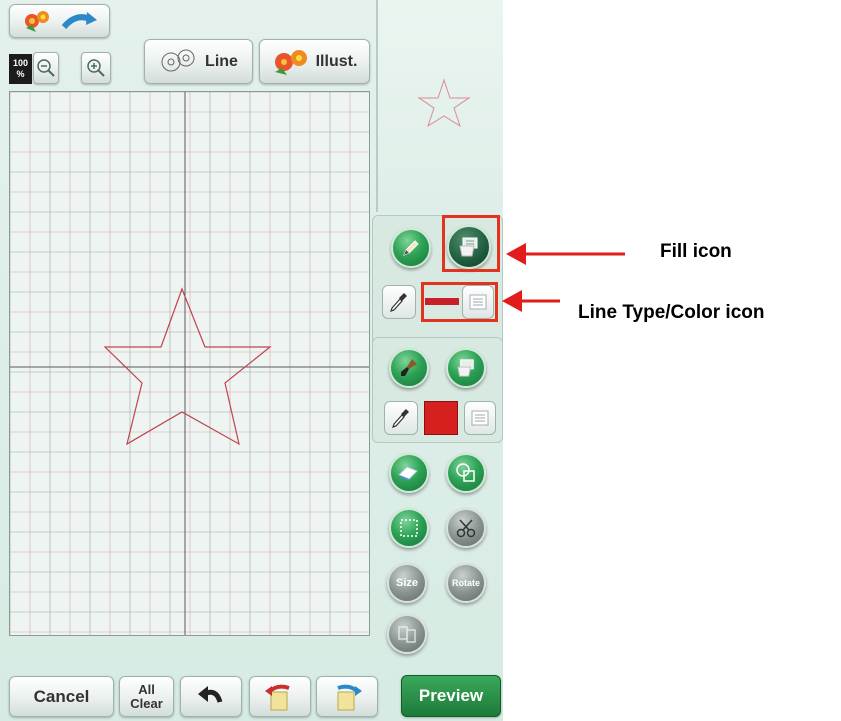  Describe the element at coordinates (531, 301) in the screenshot. I see `line-type-arrow` at that location.